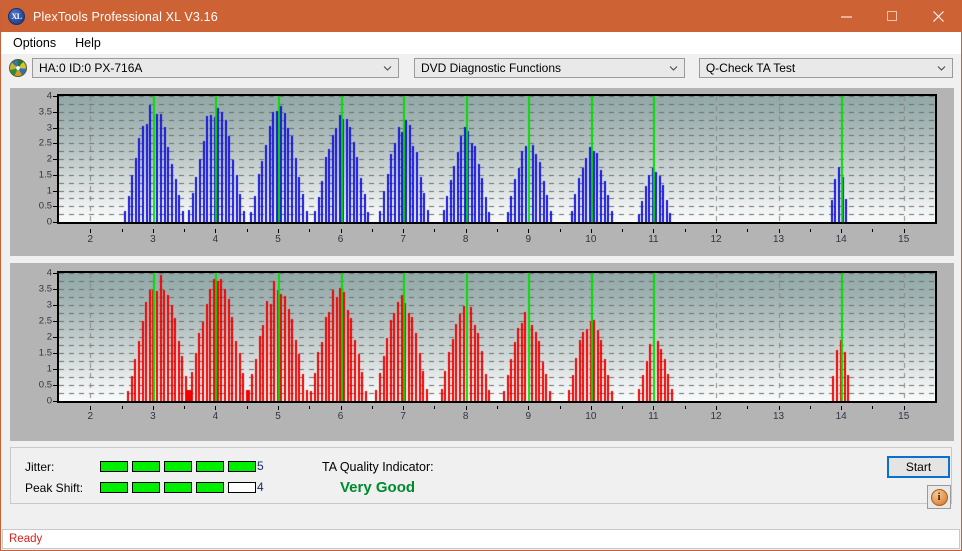 The width and height of the screenshot is (962, 551). Describe the element at coordinates (178, 466) in the screenshot. I see `jitter-meter` at that location.